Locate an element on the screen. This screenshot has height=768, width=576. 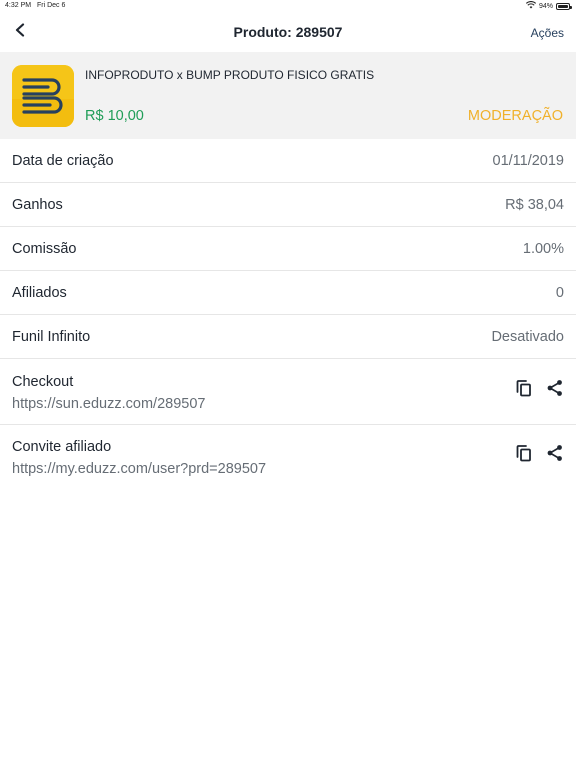
page-title: Produto: 289507 is located at coordinates (288, 32).